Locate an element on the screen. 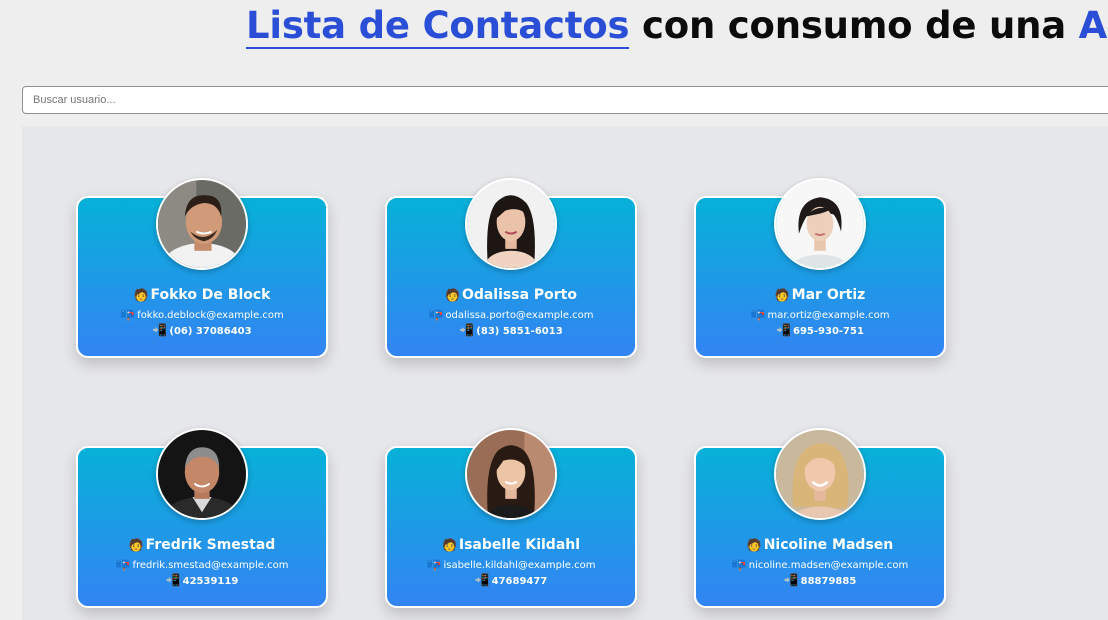 The width and height of the screenshot is (1108, 620). contact-email: 📪 nicoline.madsen@example.com is located at coordinates (820, 564).